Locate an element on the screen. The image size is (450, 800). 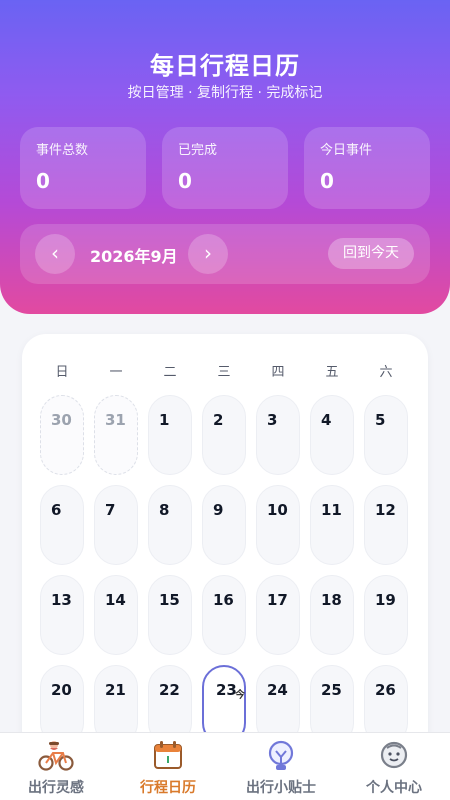
day-cell: 15 is located at coordinates (170, 615).